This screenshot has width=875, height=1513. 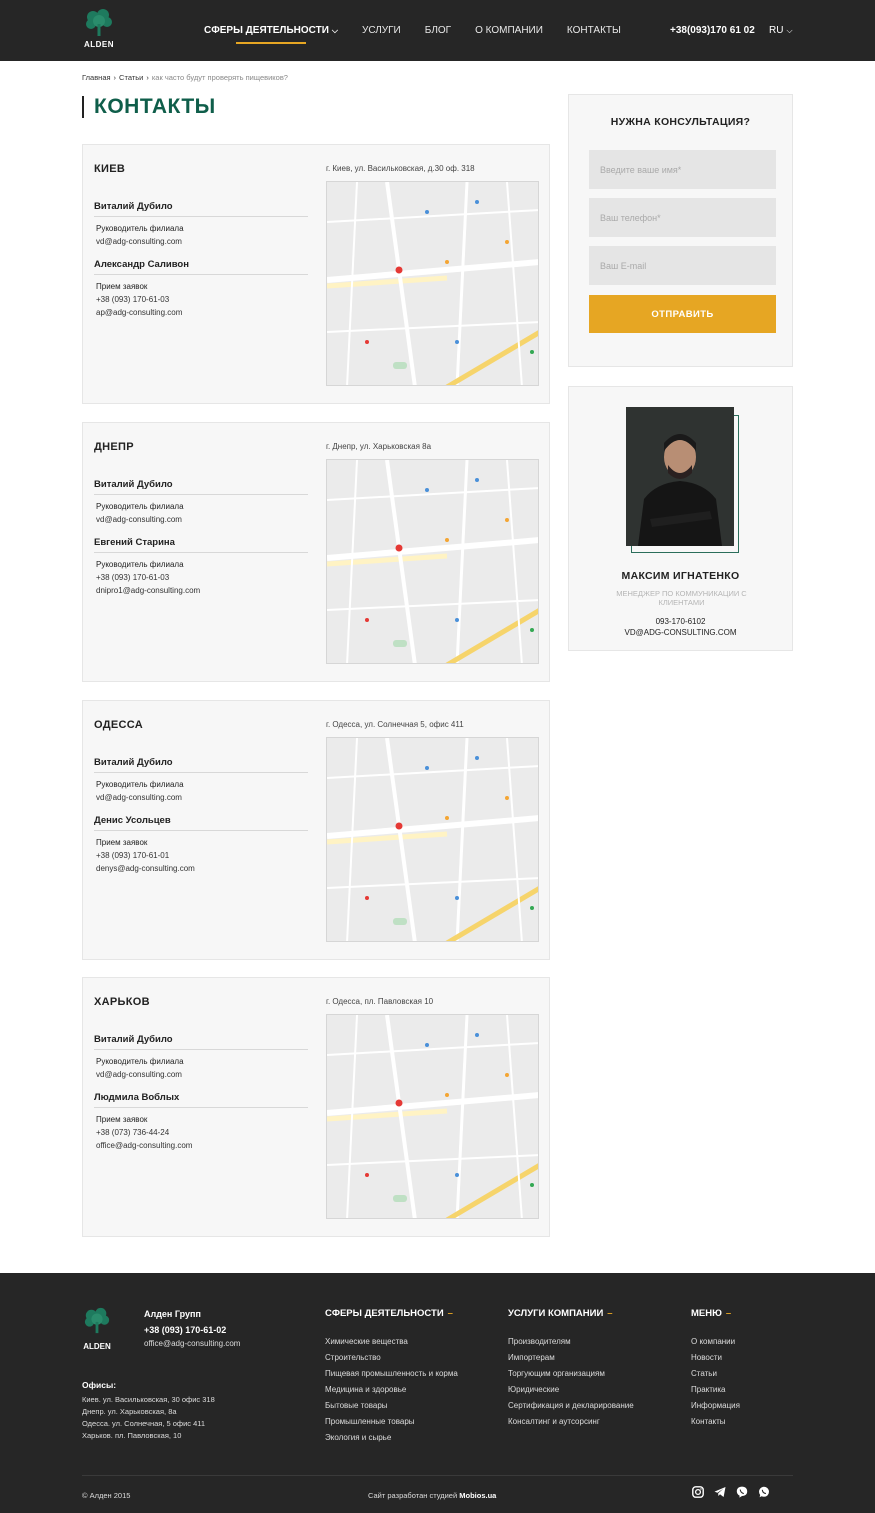 I want to click on email-input, so click(x=682, y=265).